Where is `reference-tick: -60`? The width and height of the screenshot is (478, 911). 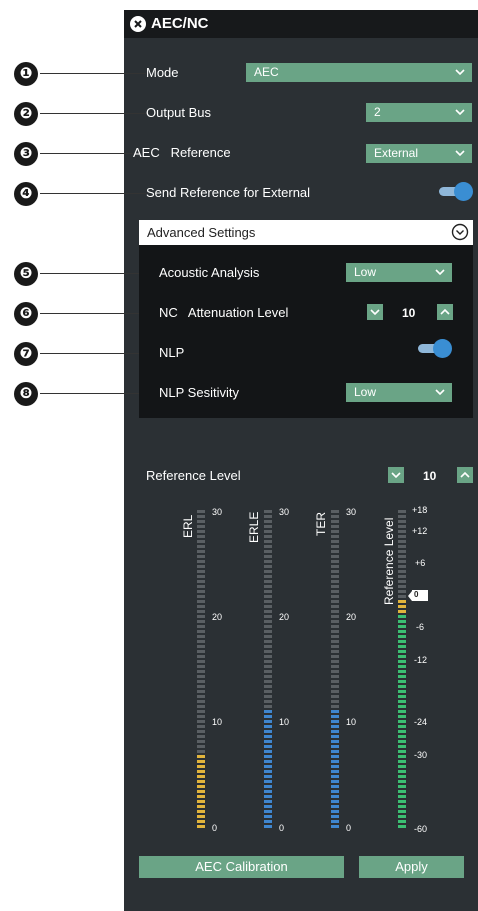 reference-tick: -60 is located at coordinates (421, 829).